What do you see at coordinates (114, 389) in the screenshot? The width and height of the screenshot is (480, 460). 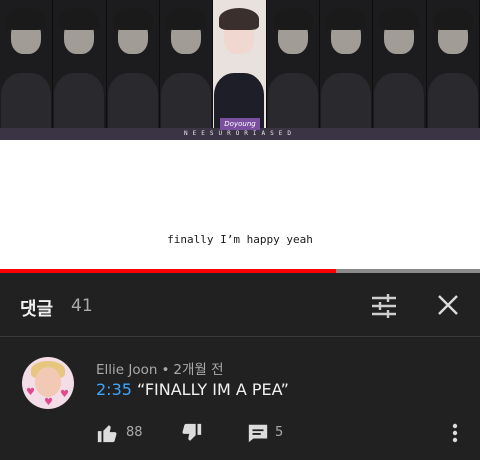 I see `timestamp-link: 2:35` at bounding box center [114, 389].